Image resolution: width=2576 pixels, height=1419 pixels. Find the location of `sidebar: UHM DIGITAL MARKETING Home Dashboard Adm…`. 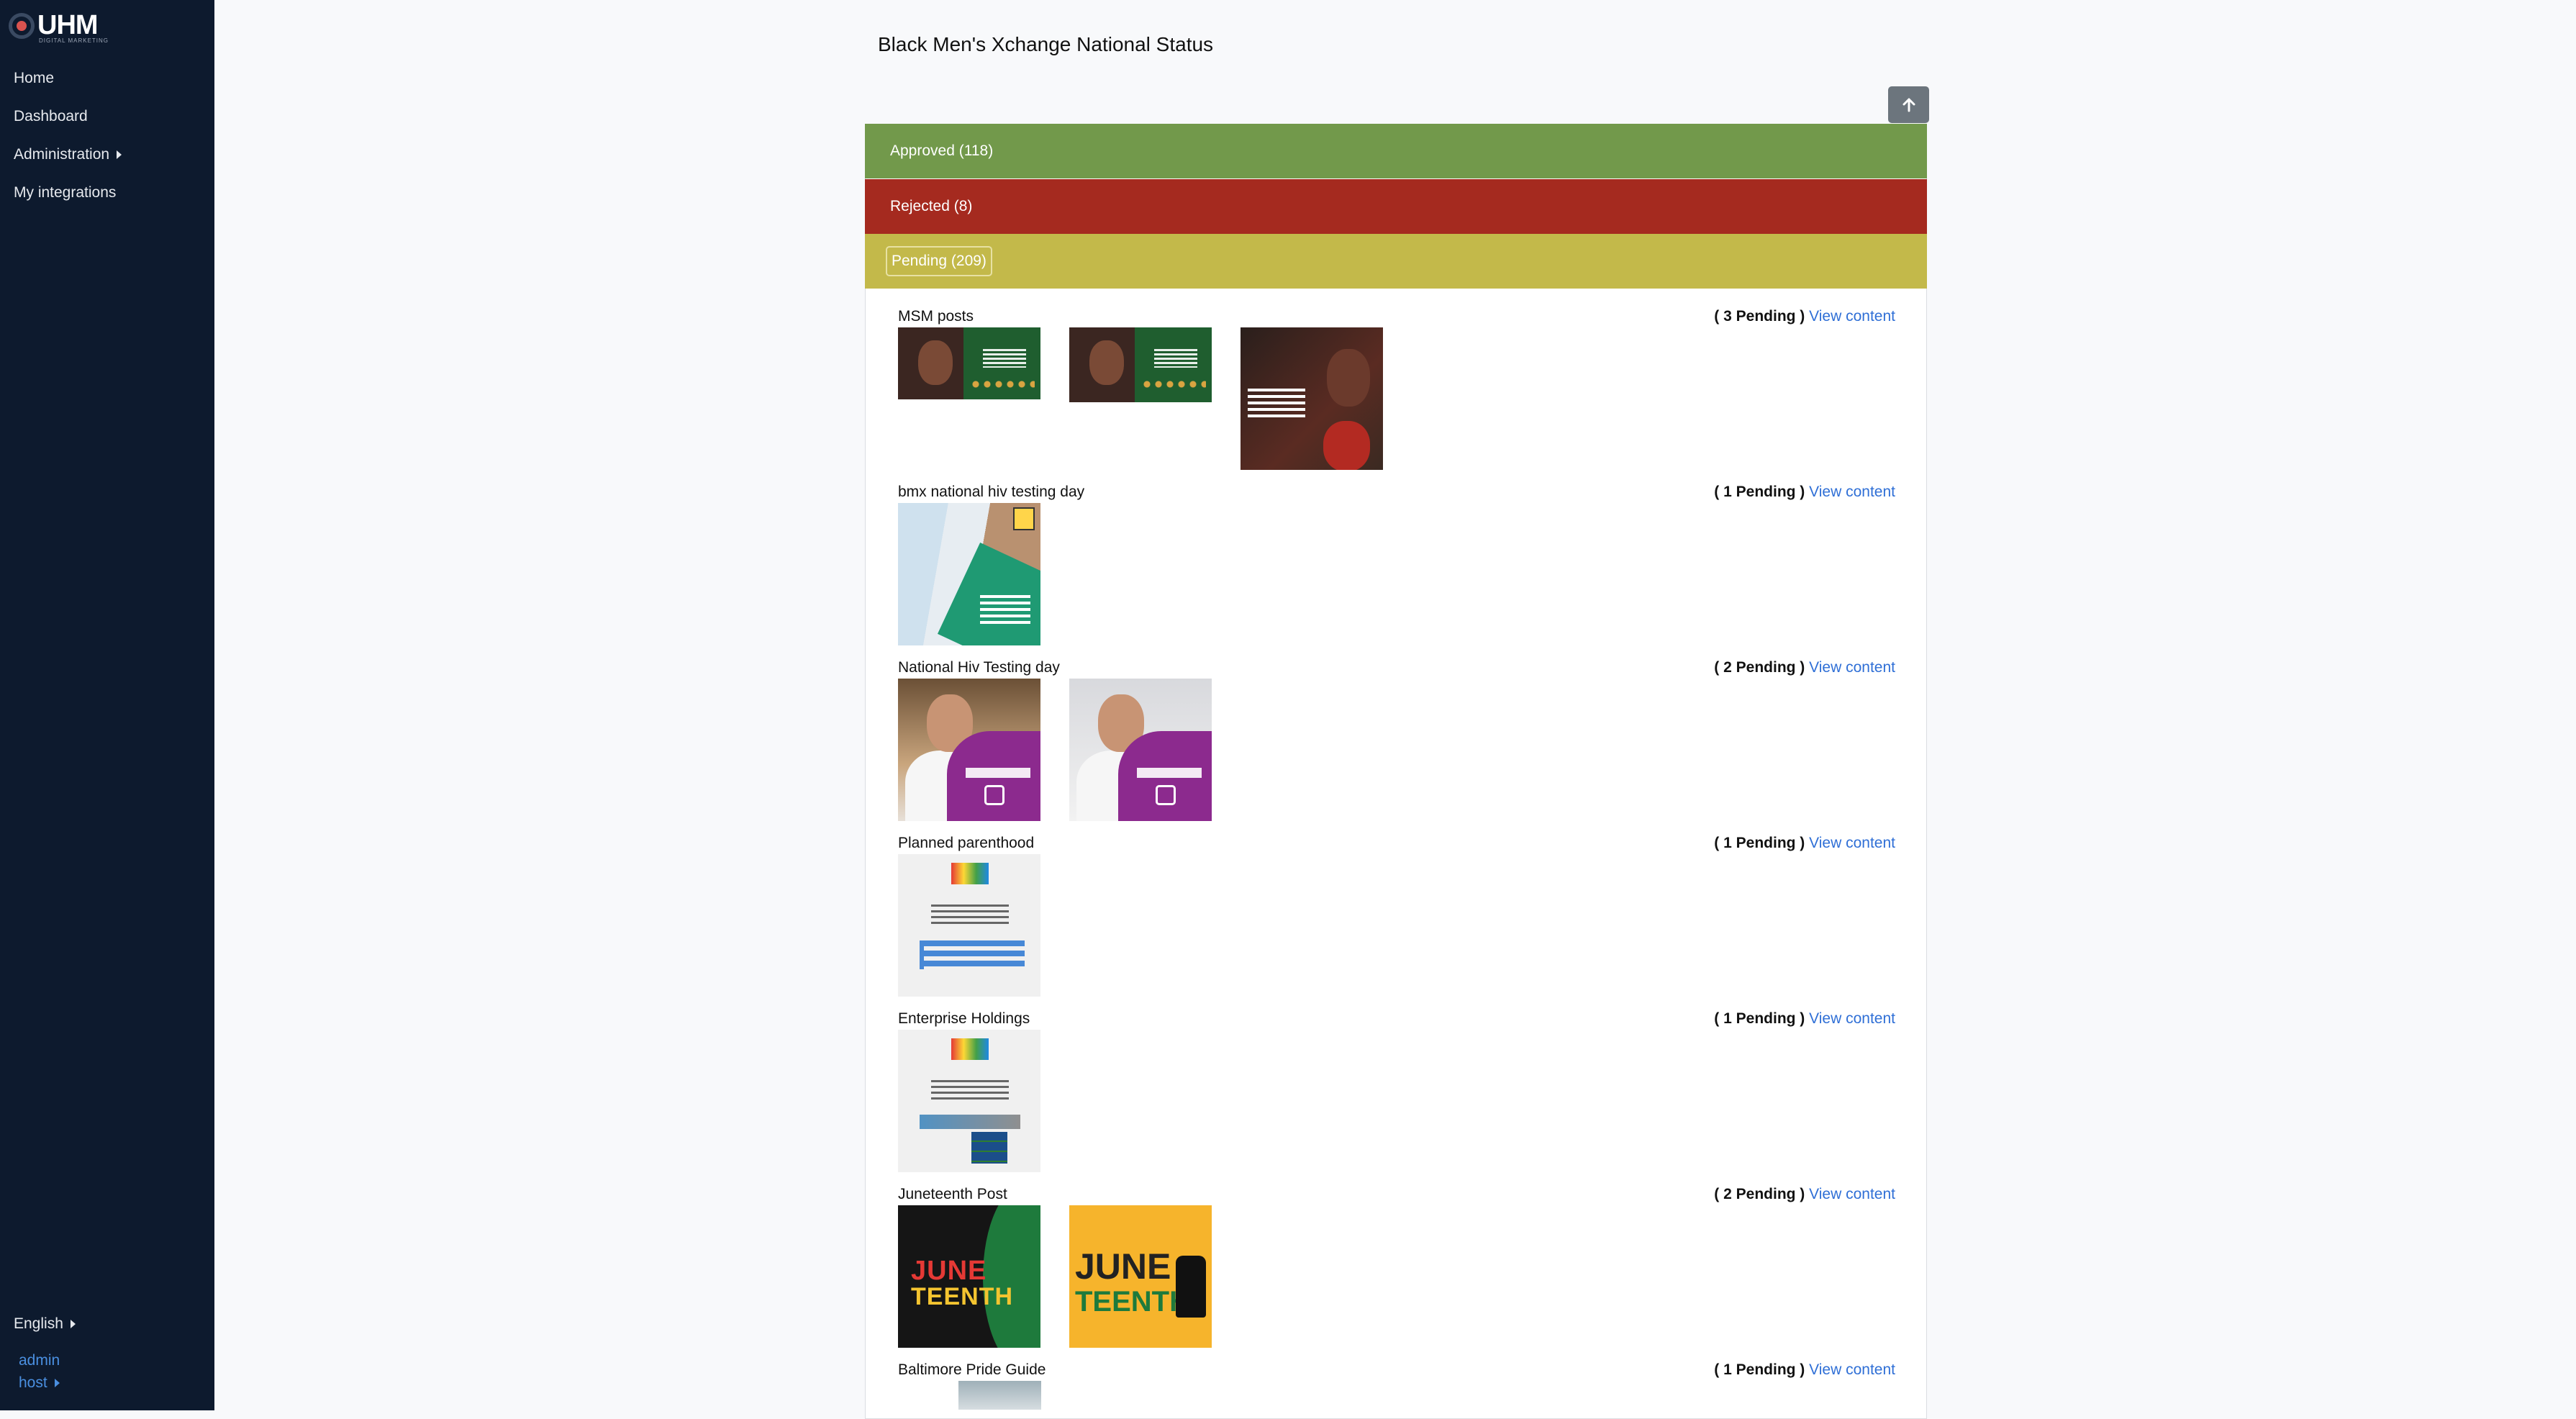

sidebar: UHM DIGITAL MARKETING Home Dashboard Adm… is located at coordinates (107, 705).